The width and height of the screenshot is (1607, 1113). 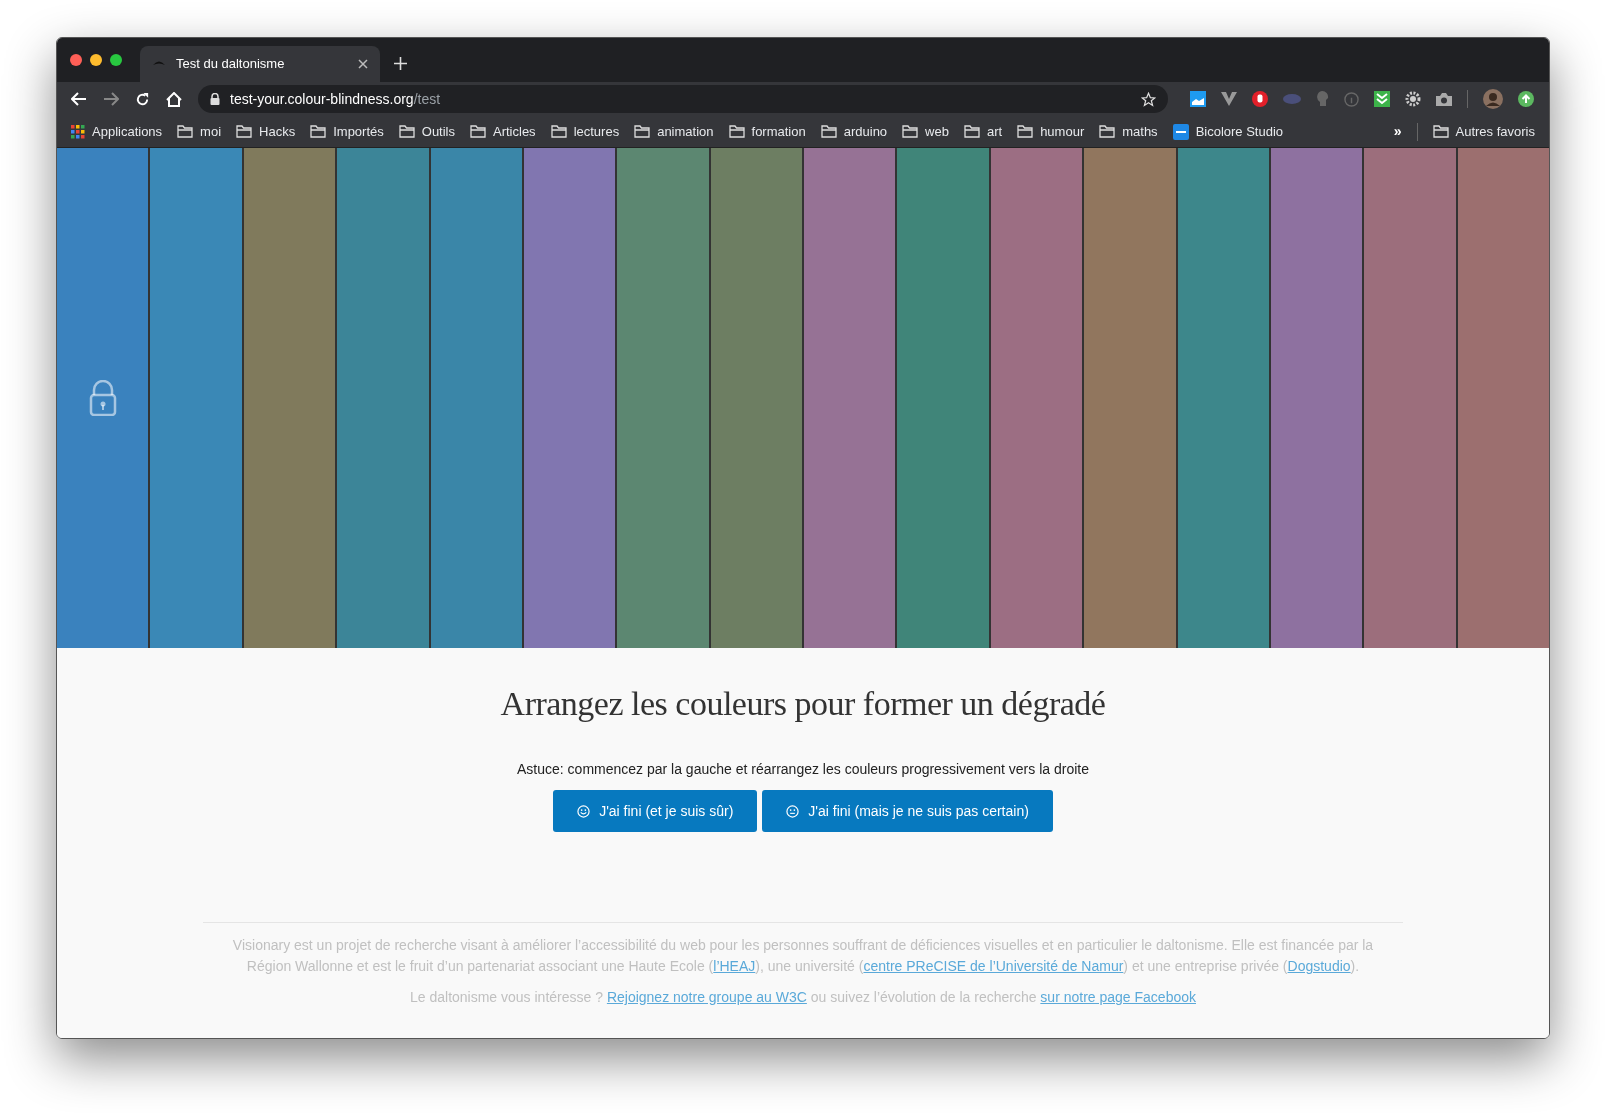 I want to click on reload-icon, so click(x=142, y=99).